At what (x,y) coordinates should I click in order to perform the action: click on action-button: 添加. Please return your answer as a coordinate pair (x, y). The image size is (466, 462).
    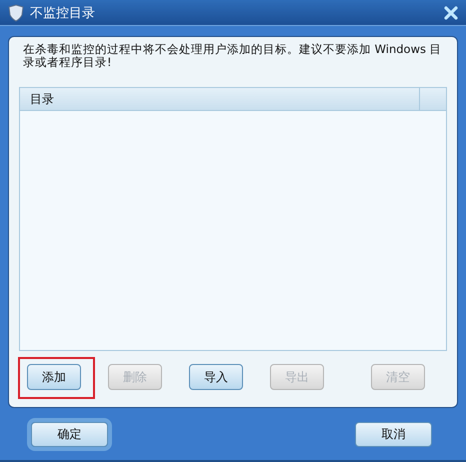
    Looking at the image, I should click on (54, 377).